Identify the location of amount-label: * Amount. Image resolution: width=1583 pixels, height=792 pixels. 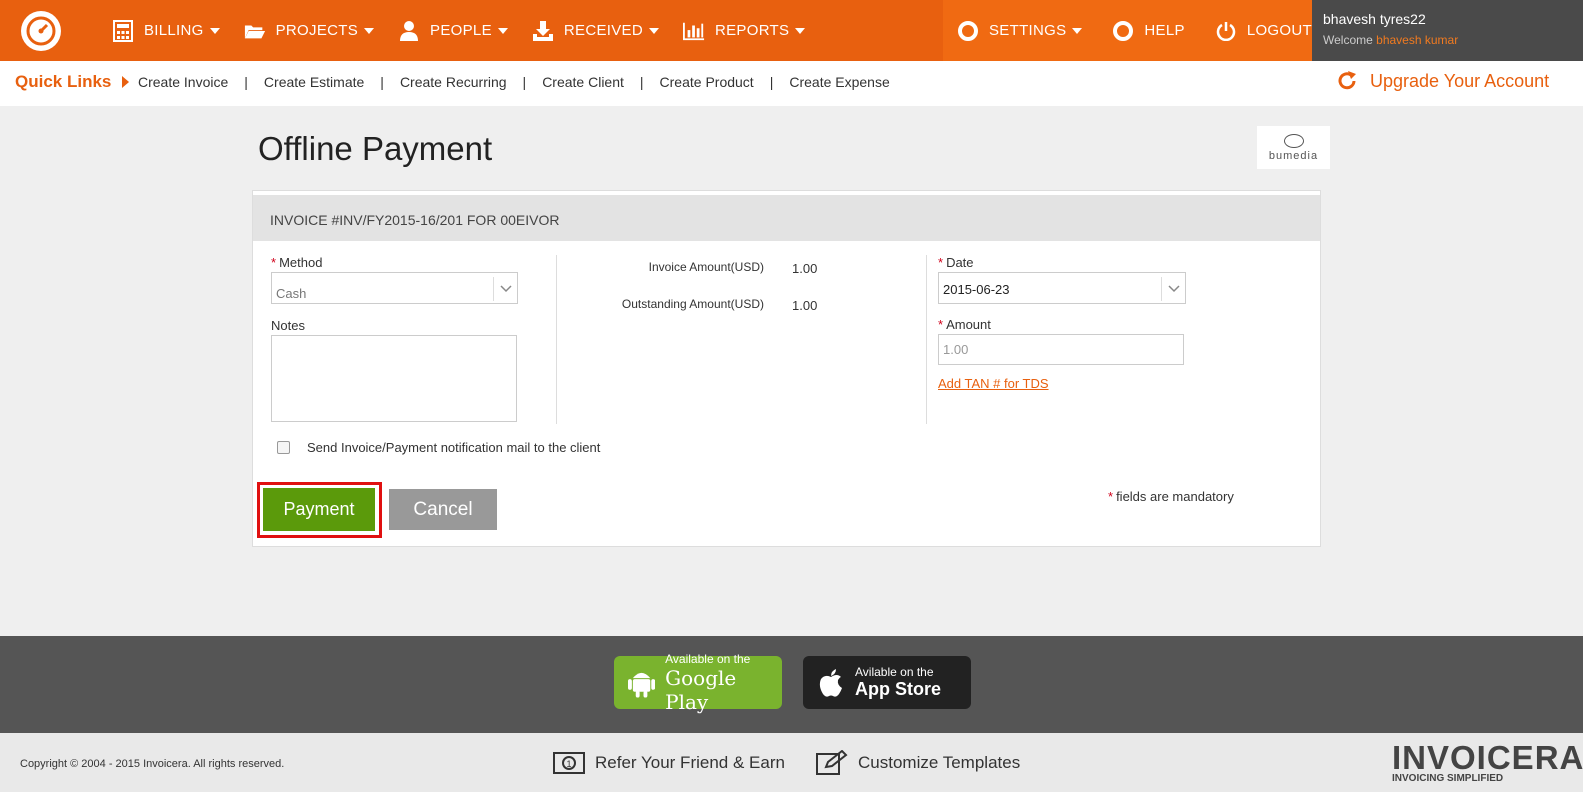
(964, 324).